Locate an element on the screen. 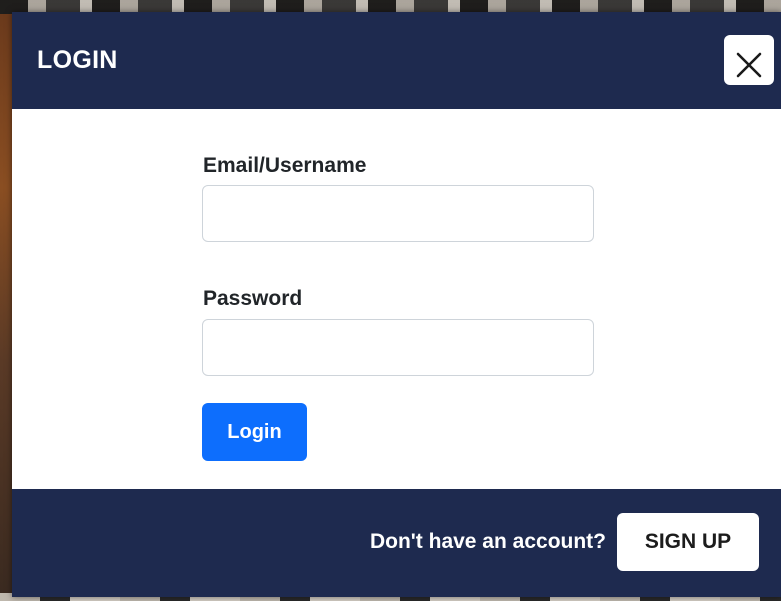  email-username-input is located at coordinates (398, 213).